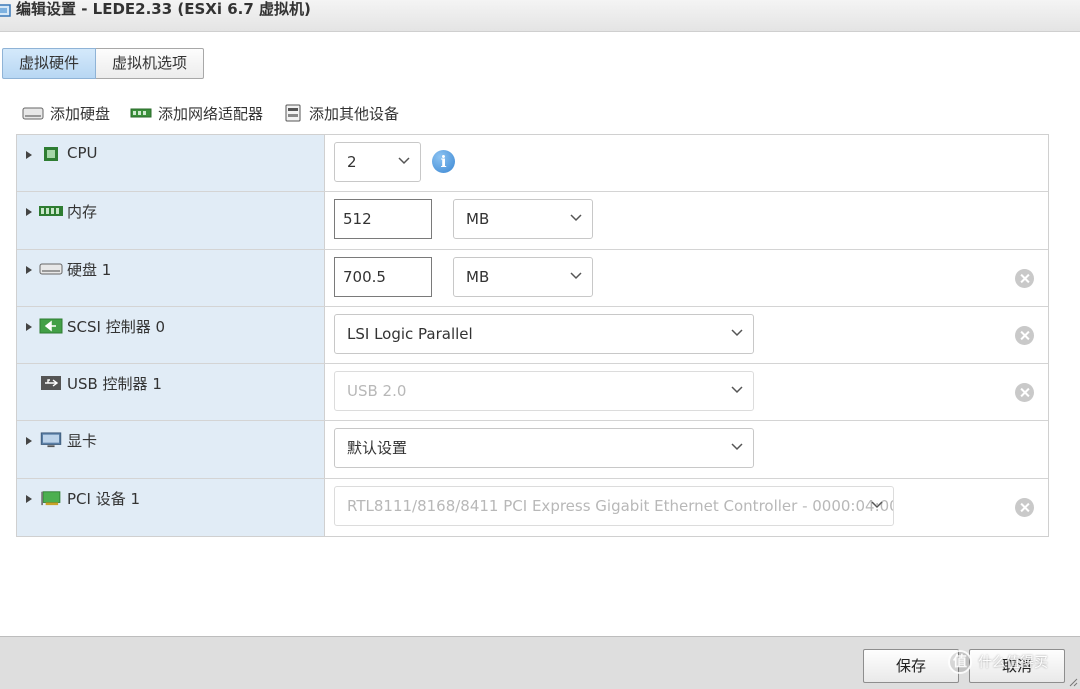 Image resolution: width=1080 pixels, height=689 pixels. Describe the element at coordinates (171, 277) in the screenshot. I see `device-row-header: 硬盘 1` at that location.